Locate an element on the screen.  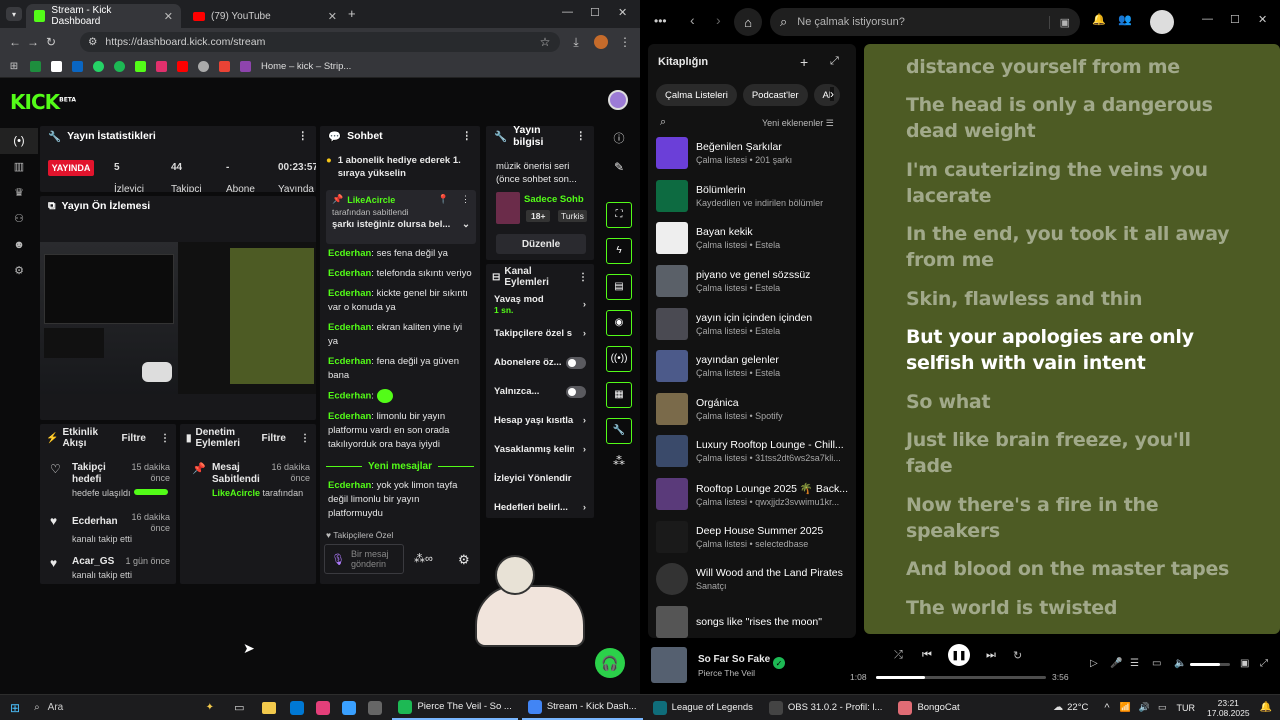
miniplayer-icon: ▣ is located at coordinates (1244, 663).